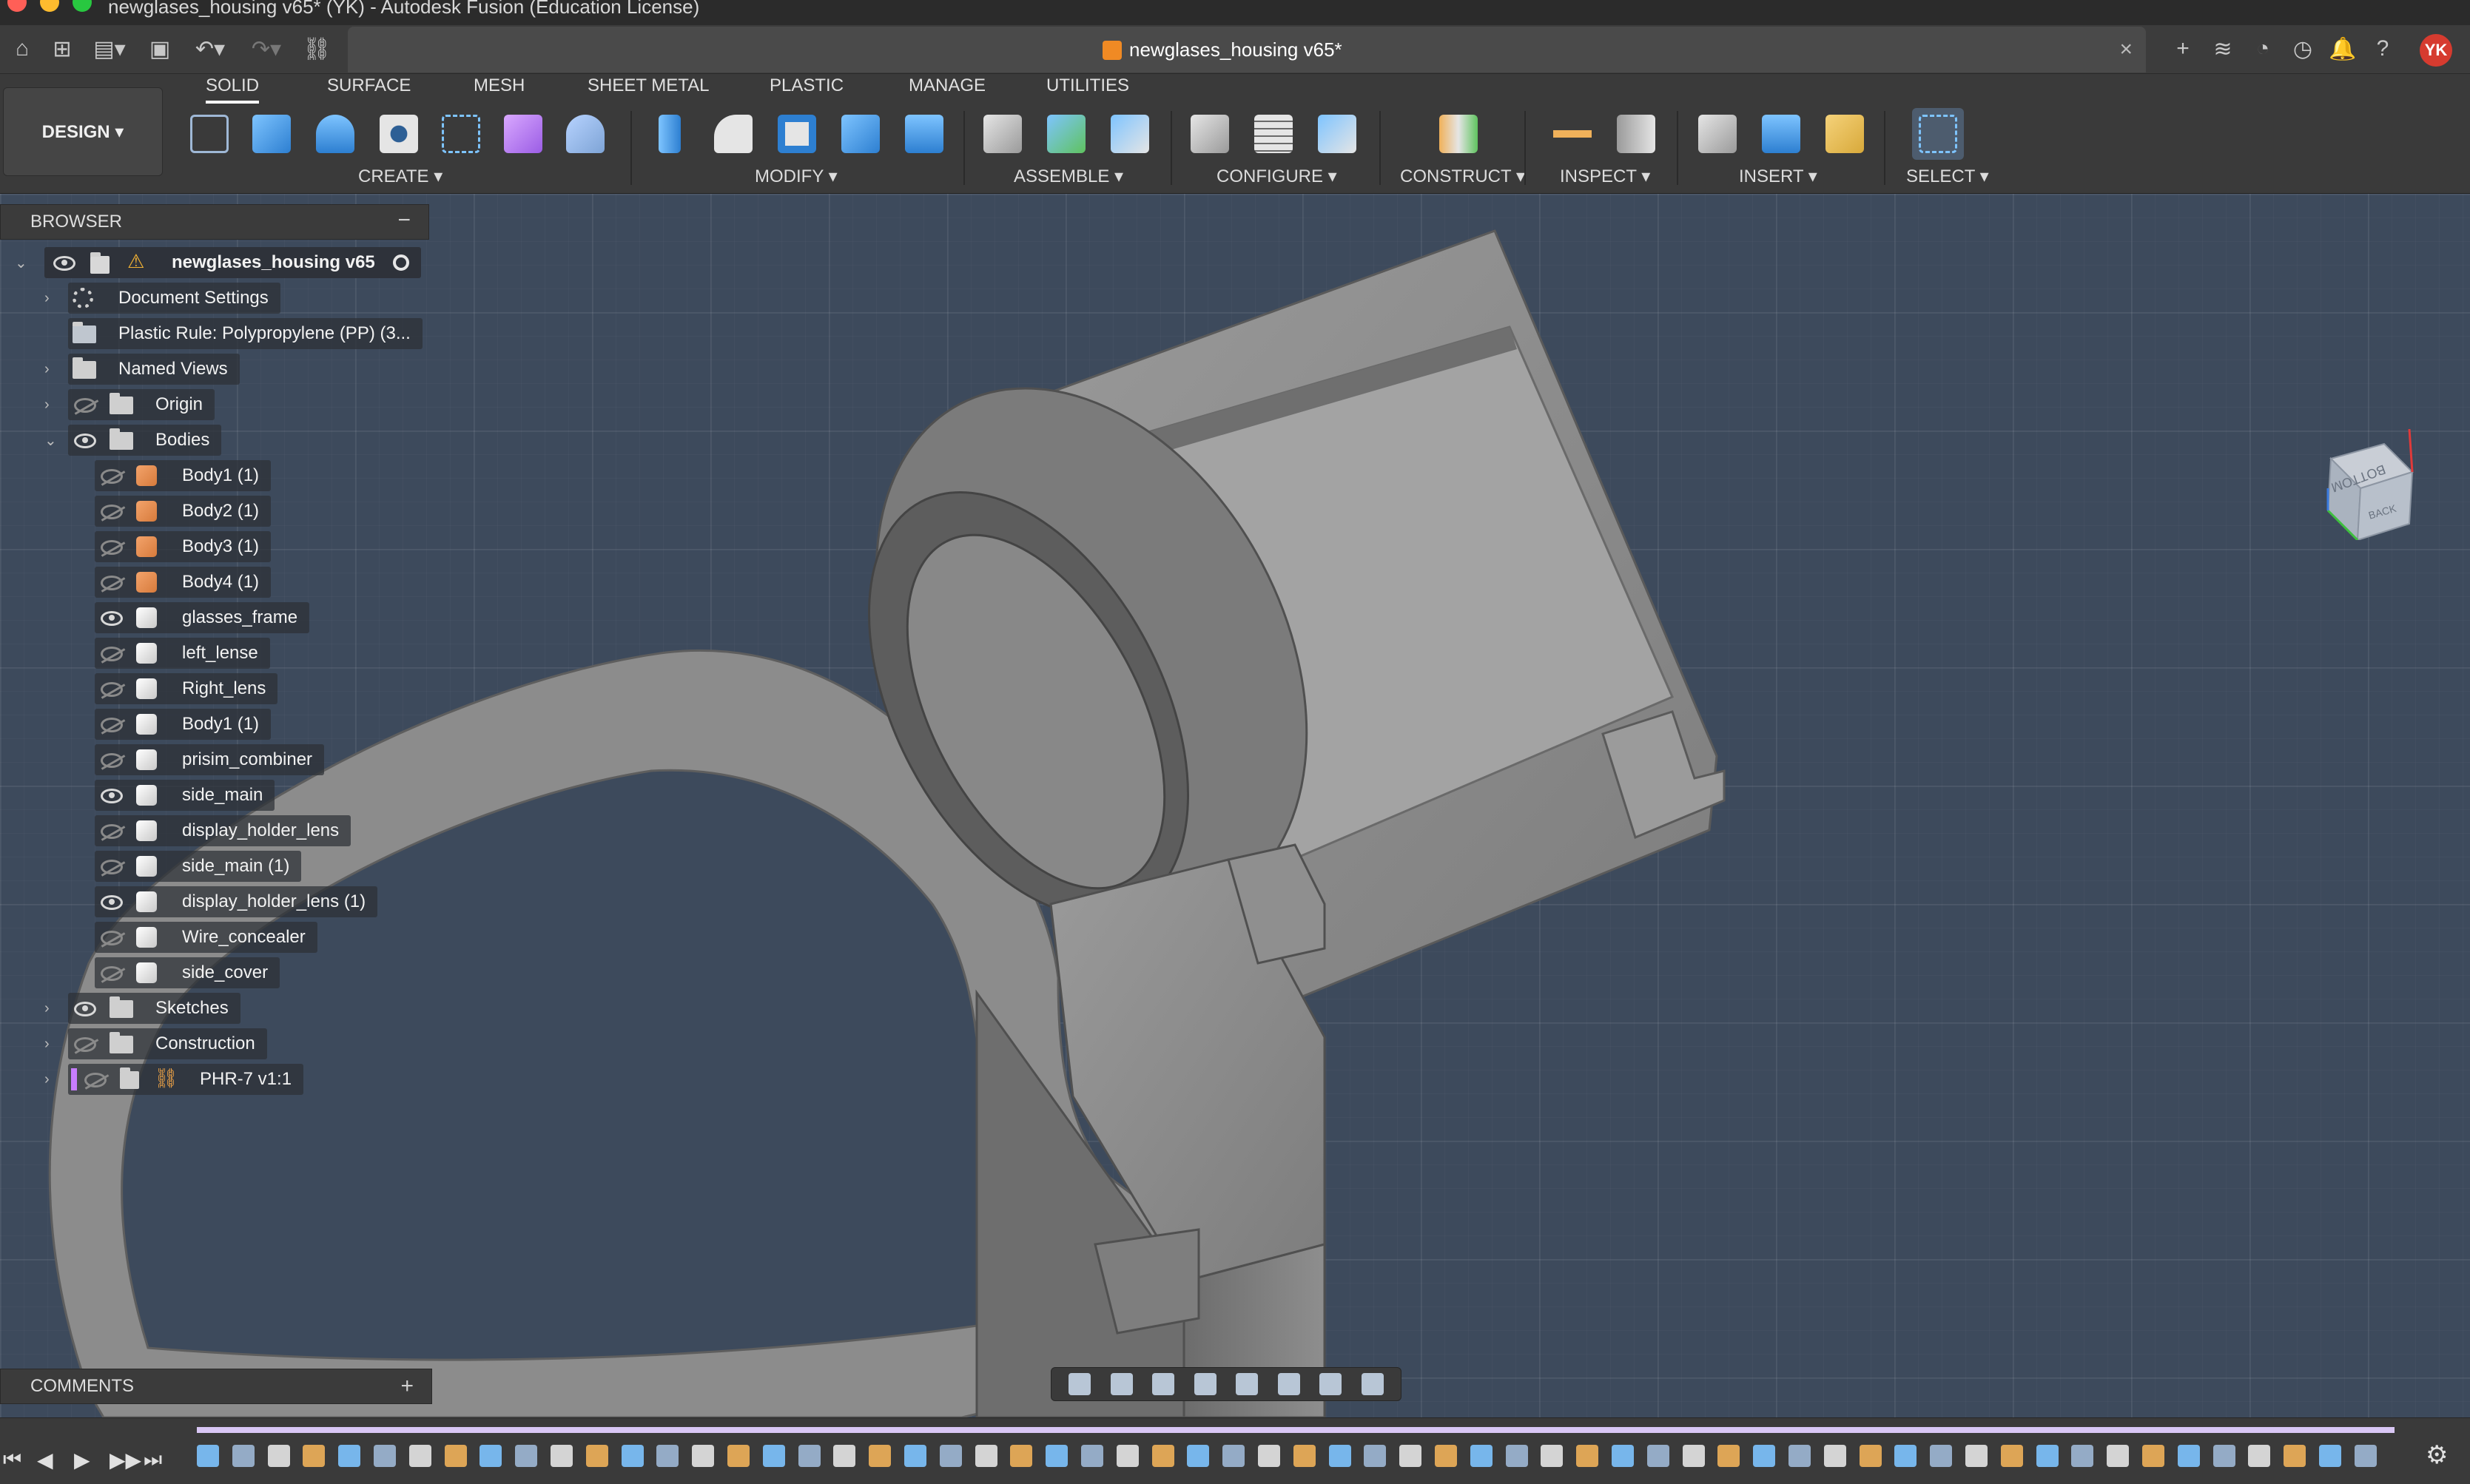 Image resolution: width=2470 pixels, height=1484 pixels. What do you see at coordinates (796, 176) in the screenshot?
I see `modify-group-label: MODIFY ▾` at bounding box center [796, 176].